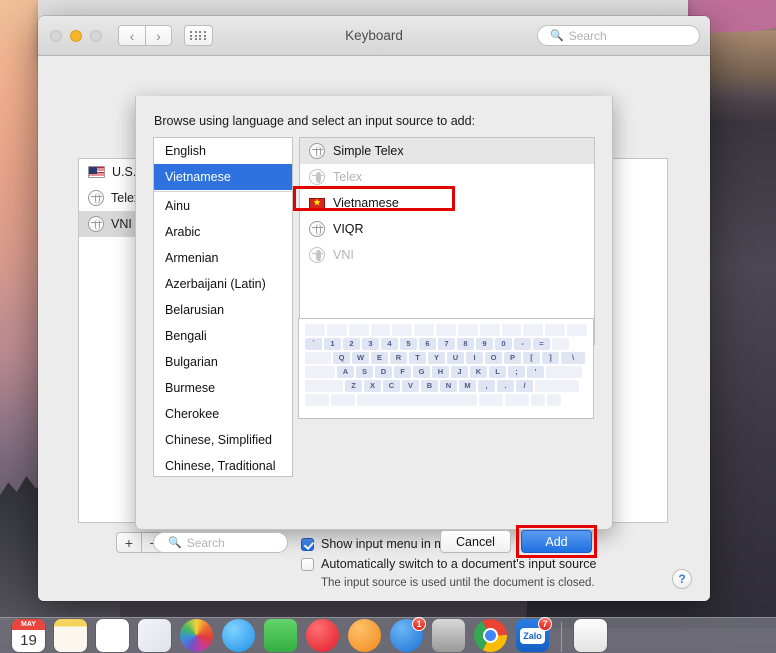 The width and height of the screenshot is (776, 653). Describe the element at coordinates (112, 635) in the screenshot. I see `dock-item-reminders` at that location.